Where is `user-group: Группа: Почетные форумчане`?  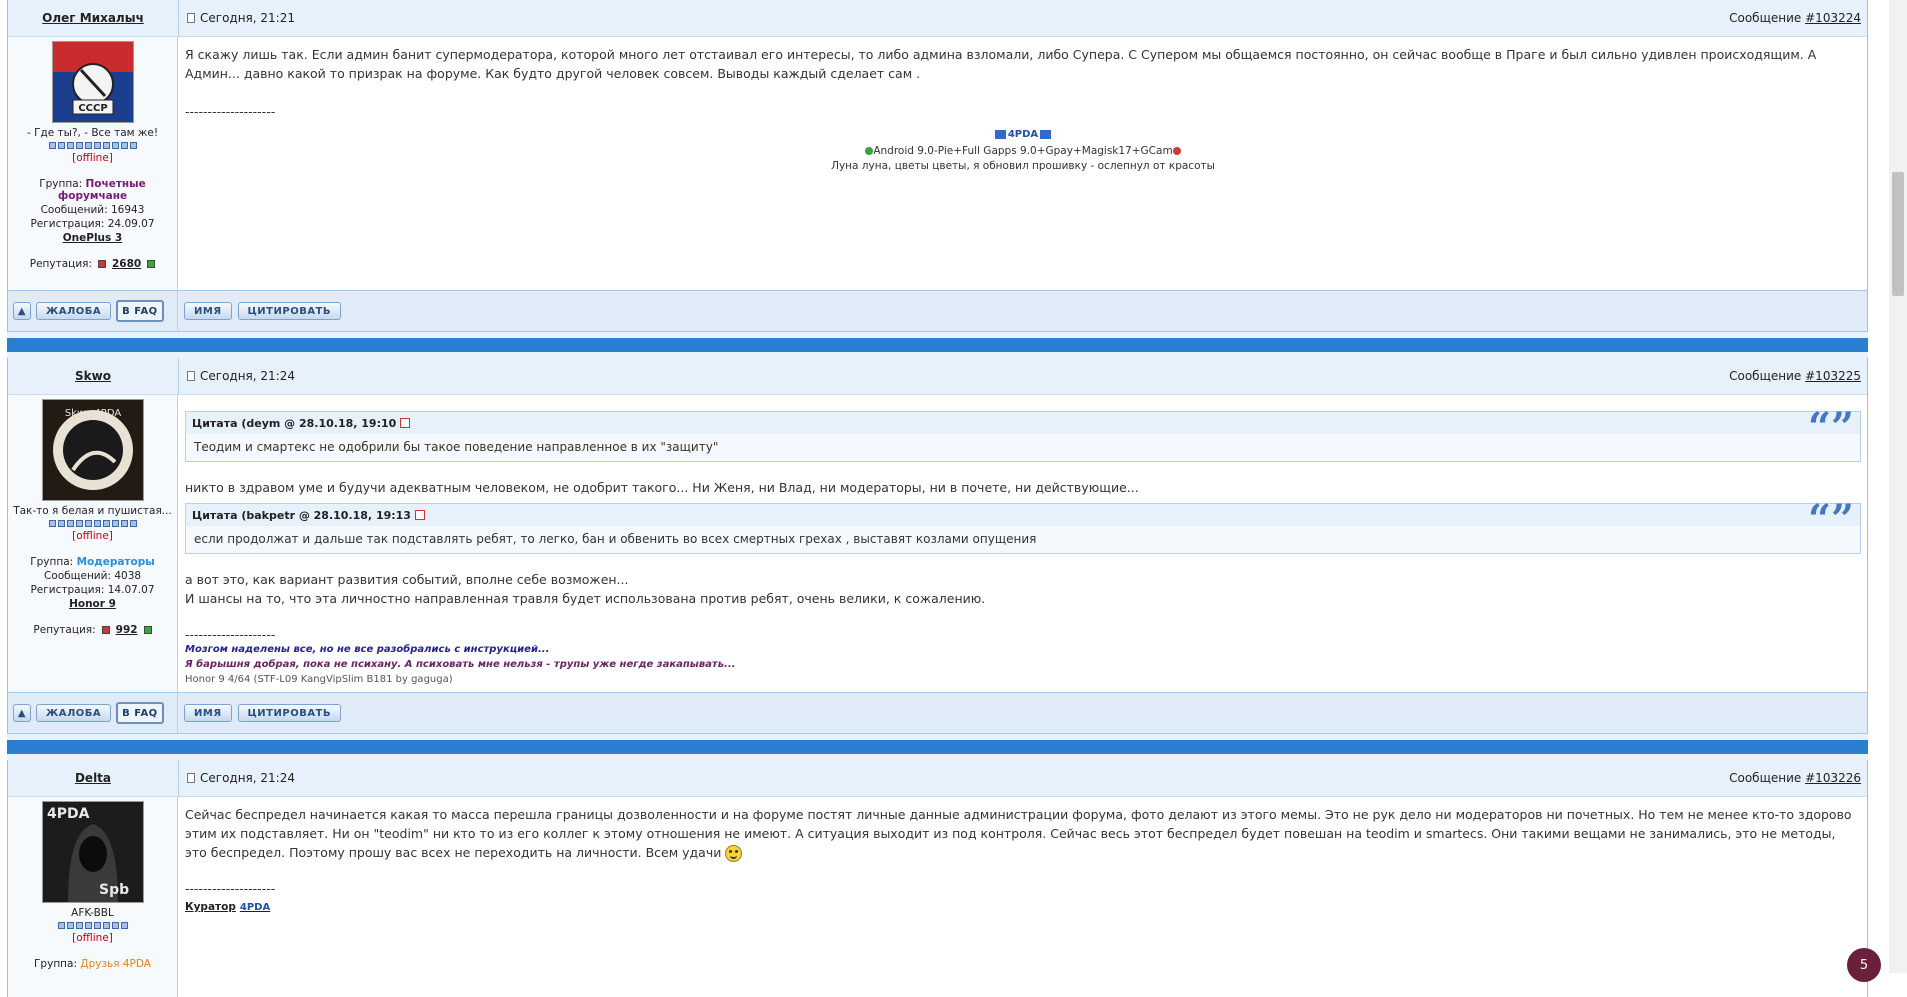
user-group: Группа: Почетные форумчане is located at coordinates (92, 190).